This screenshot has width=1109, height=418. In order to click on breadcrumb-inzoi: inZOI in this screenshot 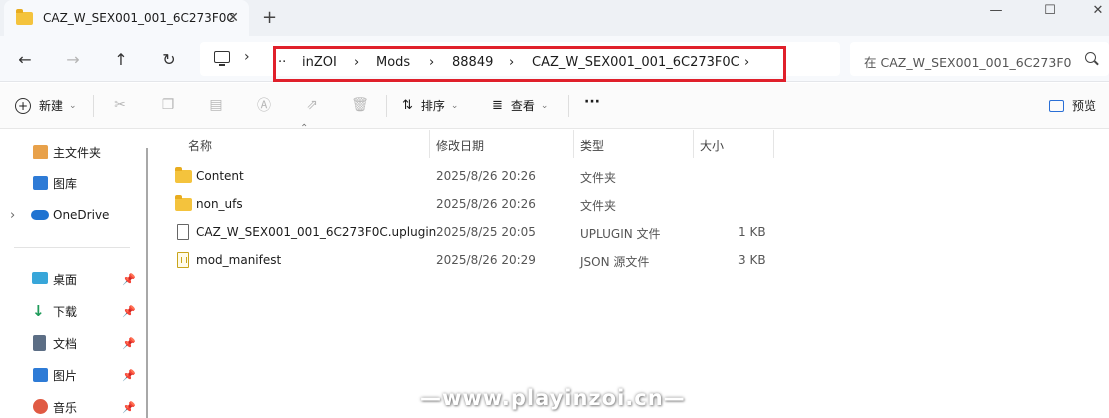, I will do `click(319, 62)`.